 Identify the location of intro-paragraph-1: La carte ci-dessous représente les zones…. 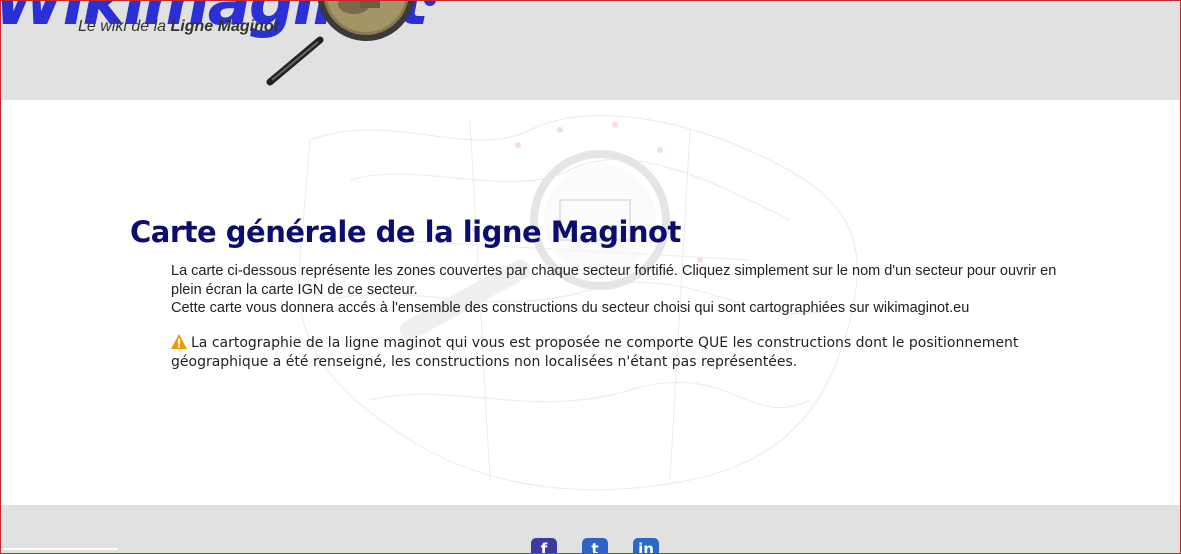
(614, 280).